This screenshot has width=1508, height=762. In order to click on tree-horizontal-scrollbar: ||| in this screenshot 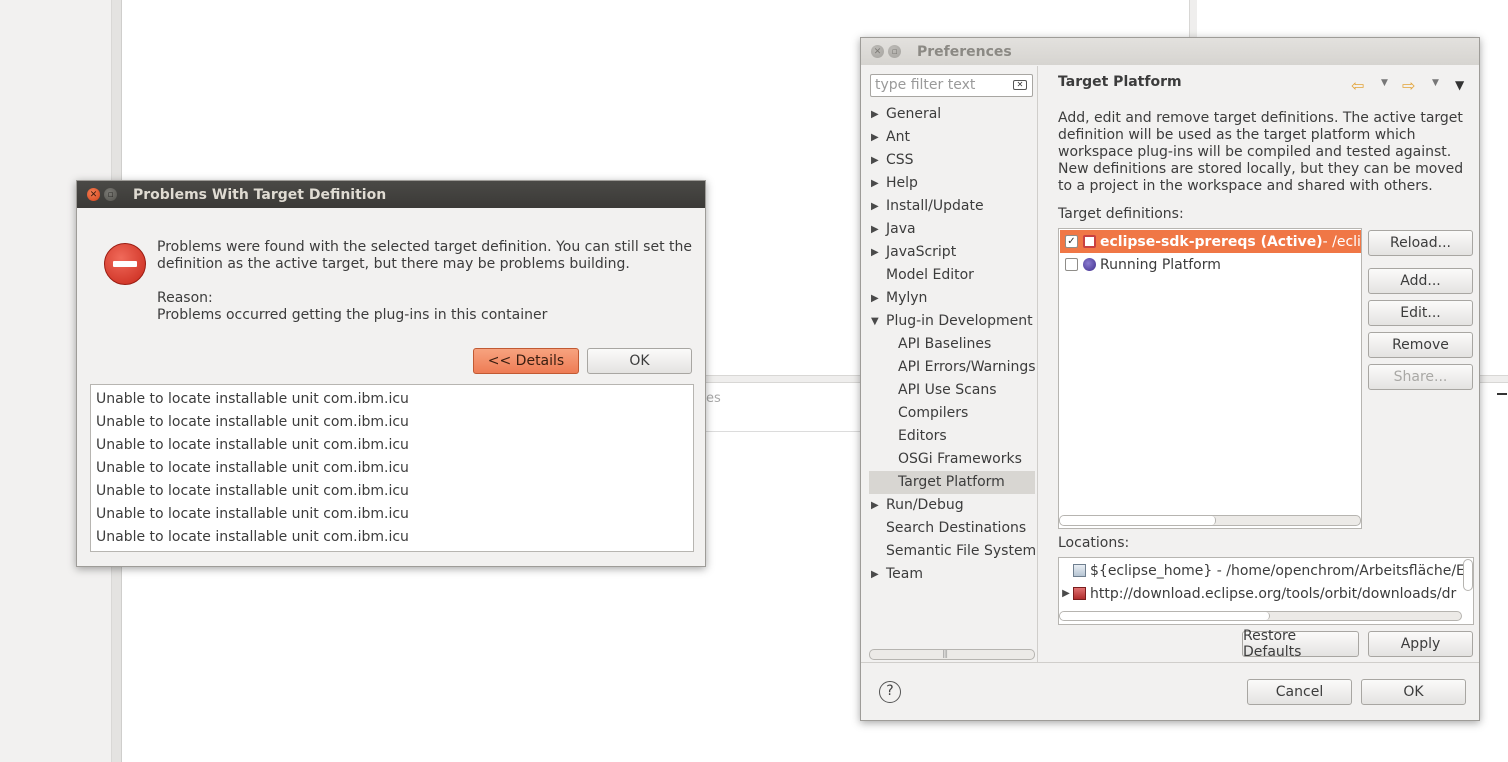, I will do `click(952, 654)`.